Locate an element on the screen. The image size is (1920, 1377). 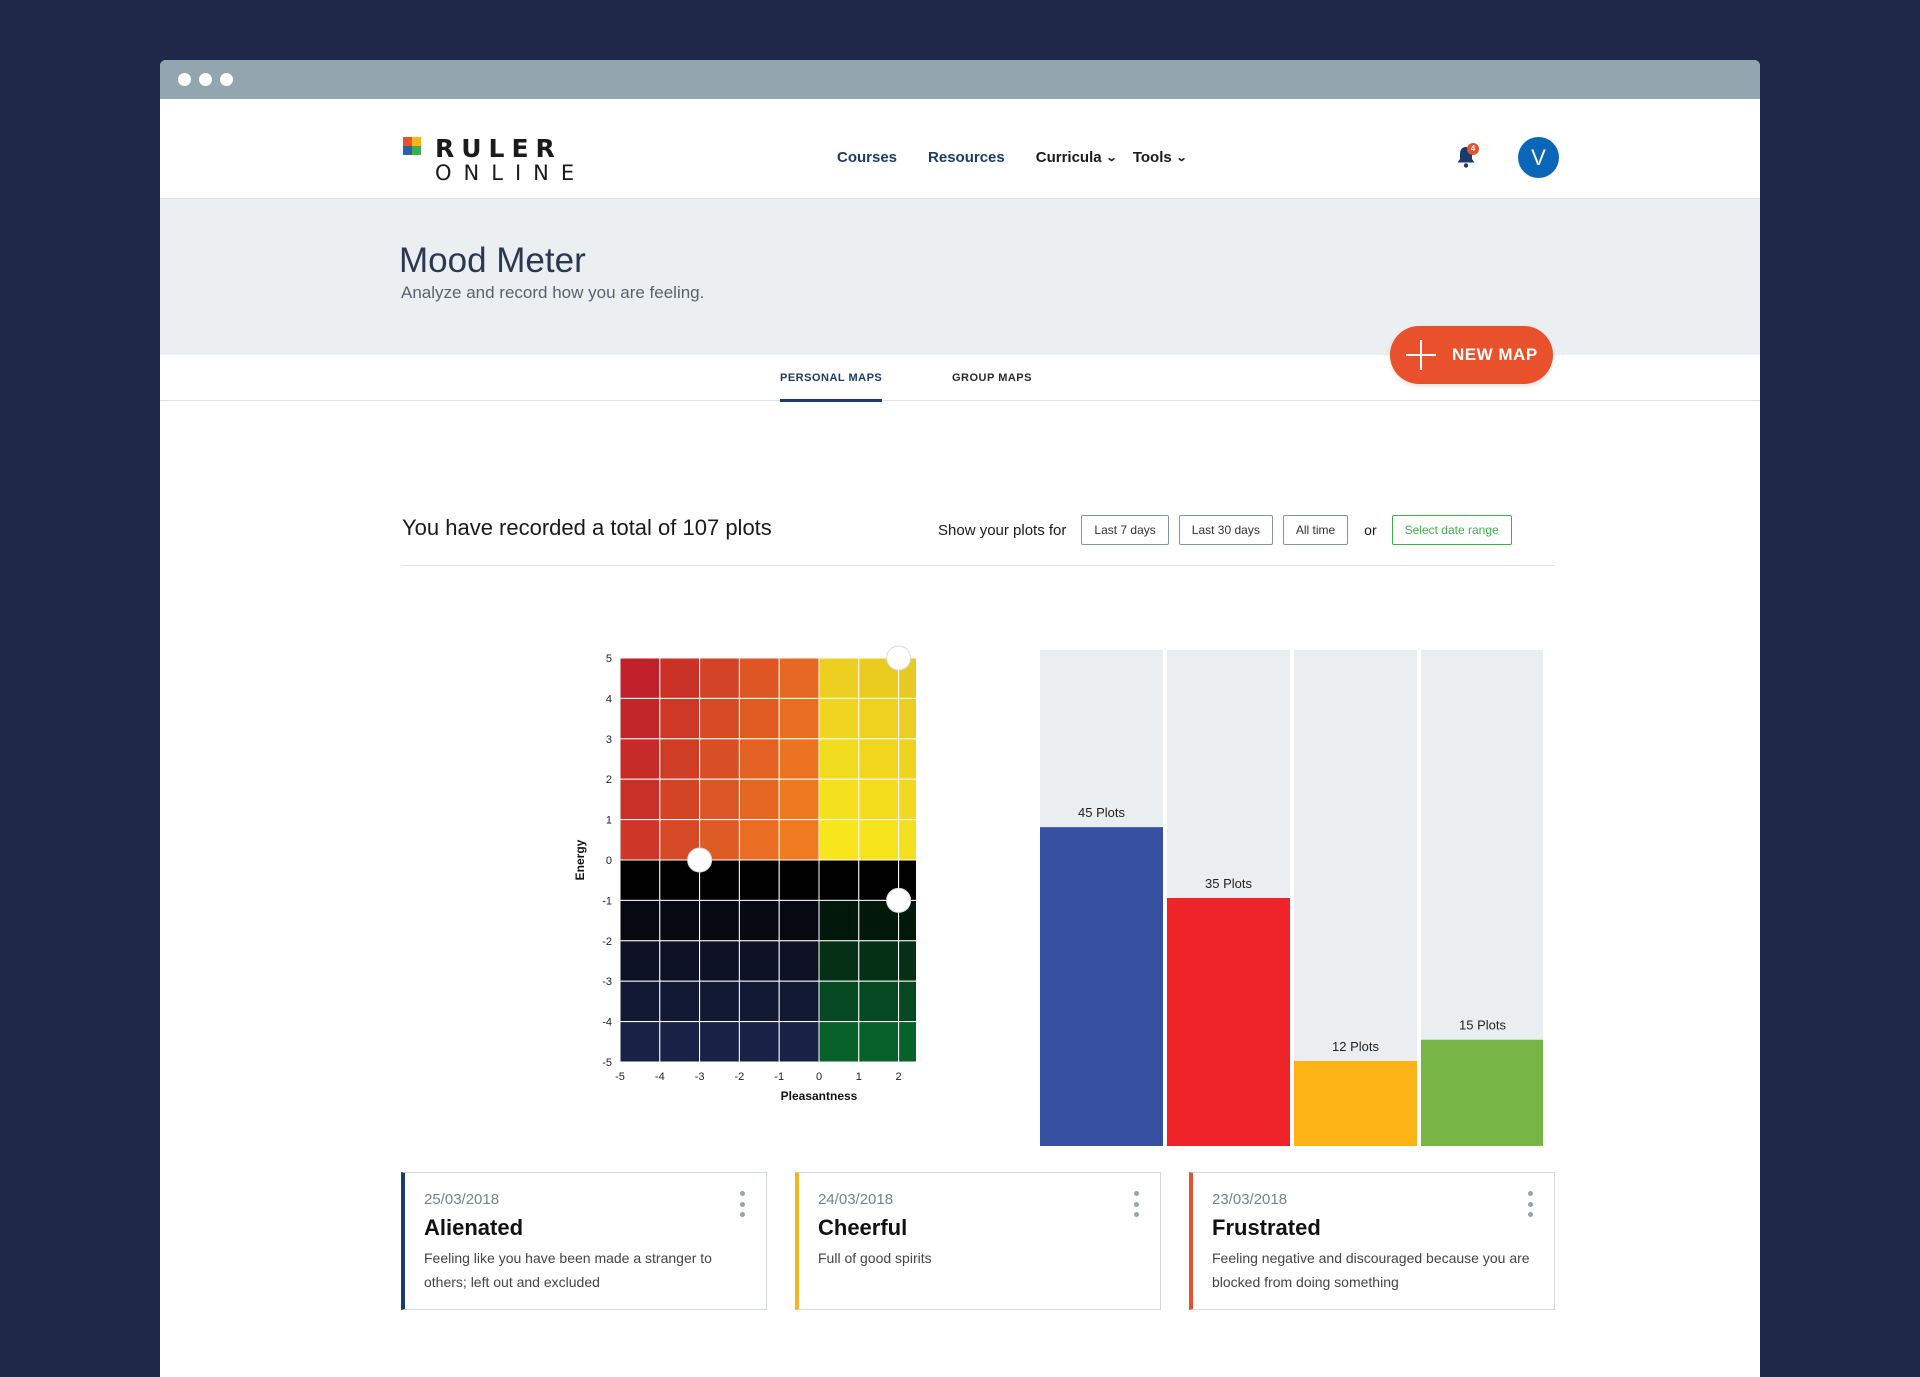
filter-or-text: or is located at coordinates (1370, 530).